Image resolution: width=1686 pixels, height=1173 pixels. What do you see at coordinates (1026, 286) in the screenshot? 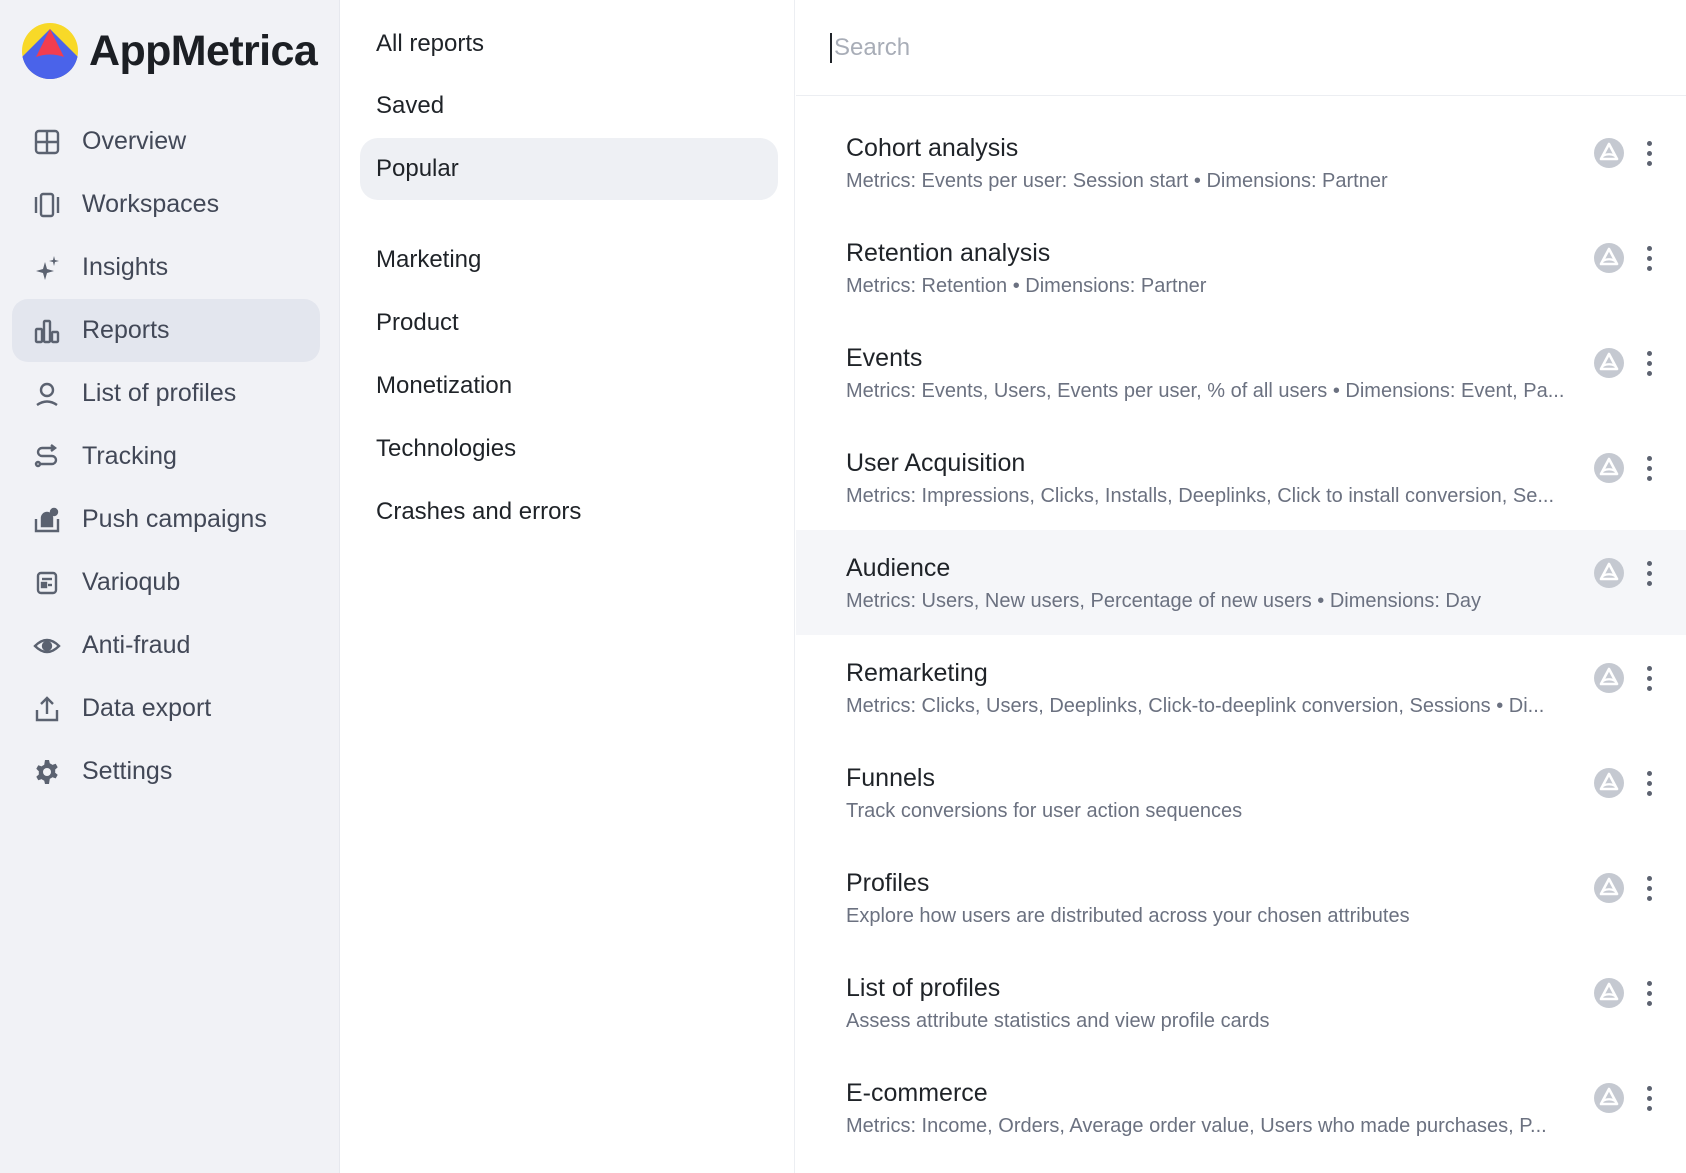
I see `report-description: Metrics: Retention • Dimensions: Partner` at bounding box center [1026, 286].